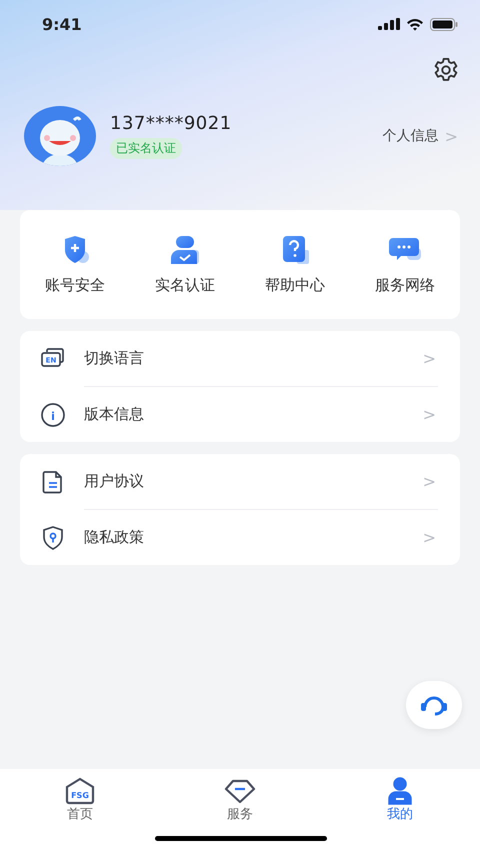  I want to click on personal-info-link: 个人信息 >, so click(420, 136).